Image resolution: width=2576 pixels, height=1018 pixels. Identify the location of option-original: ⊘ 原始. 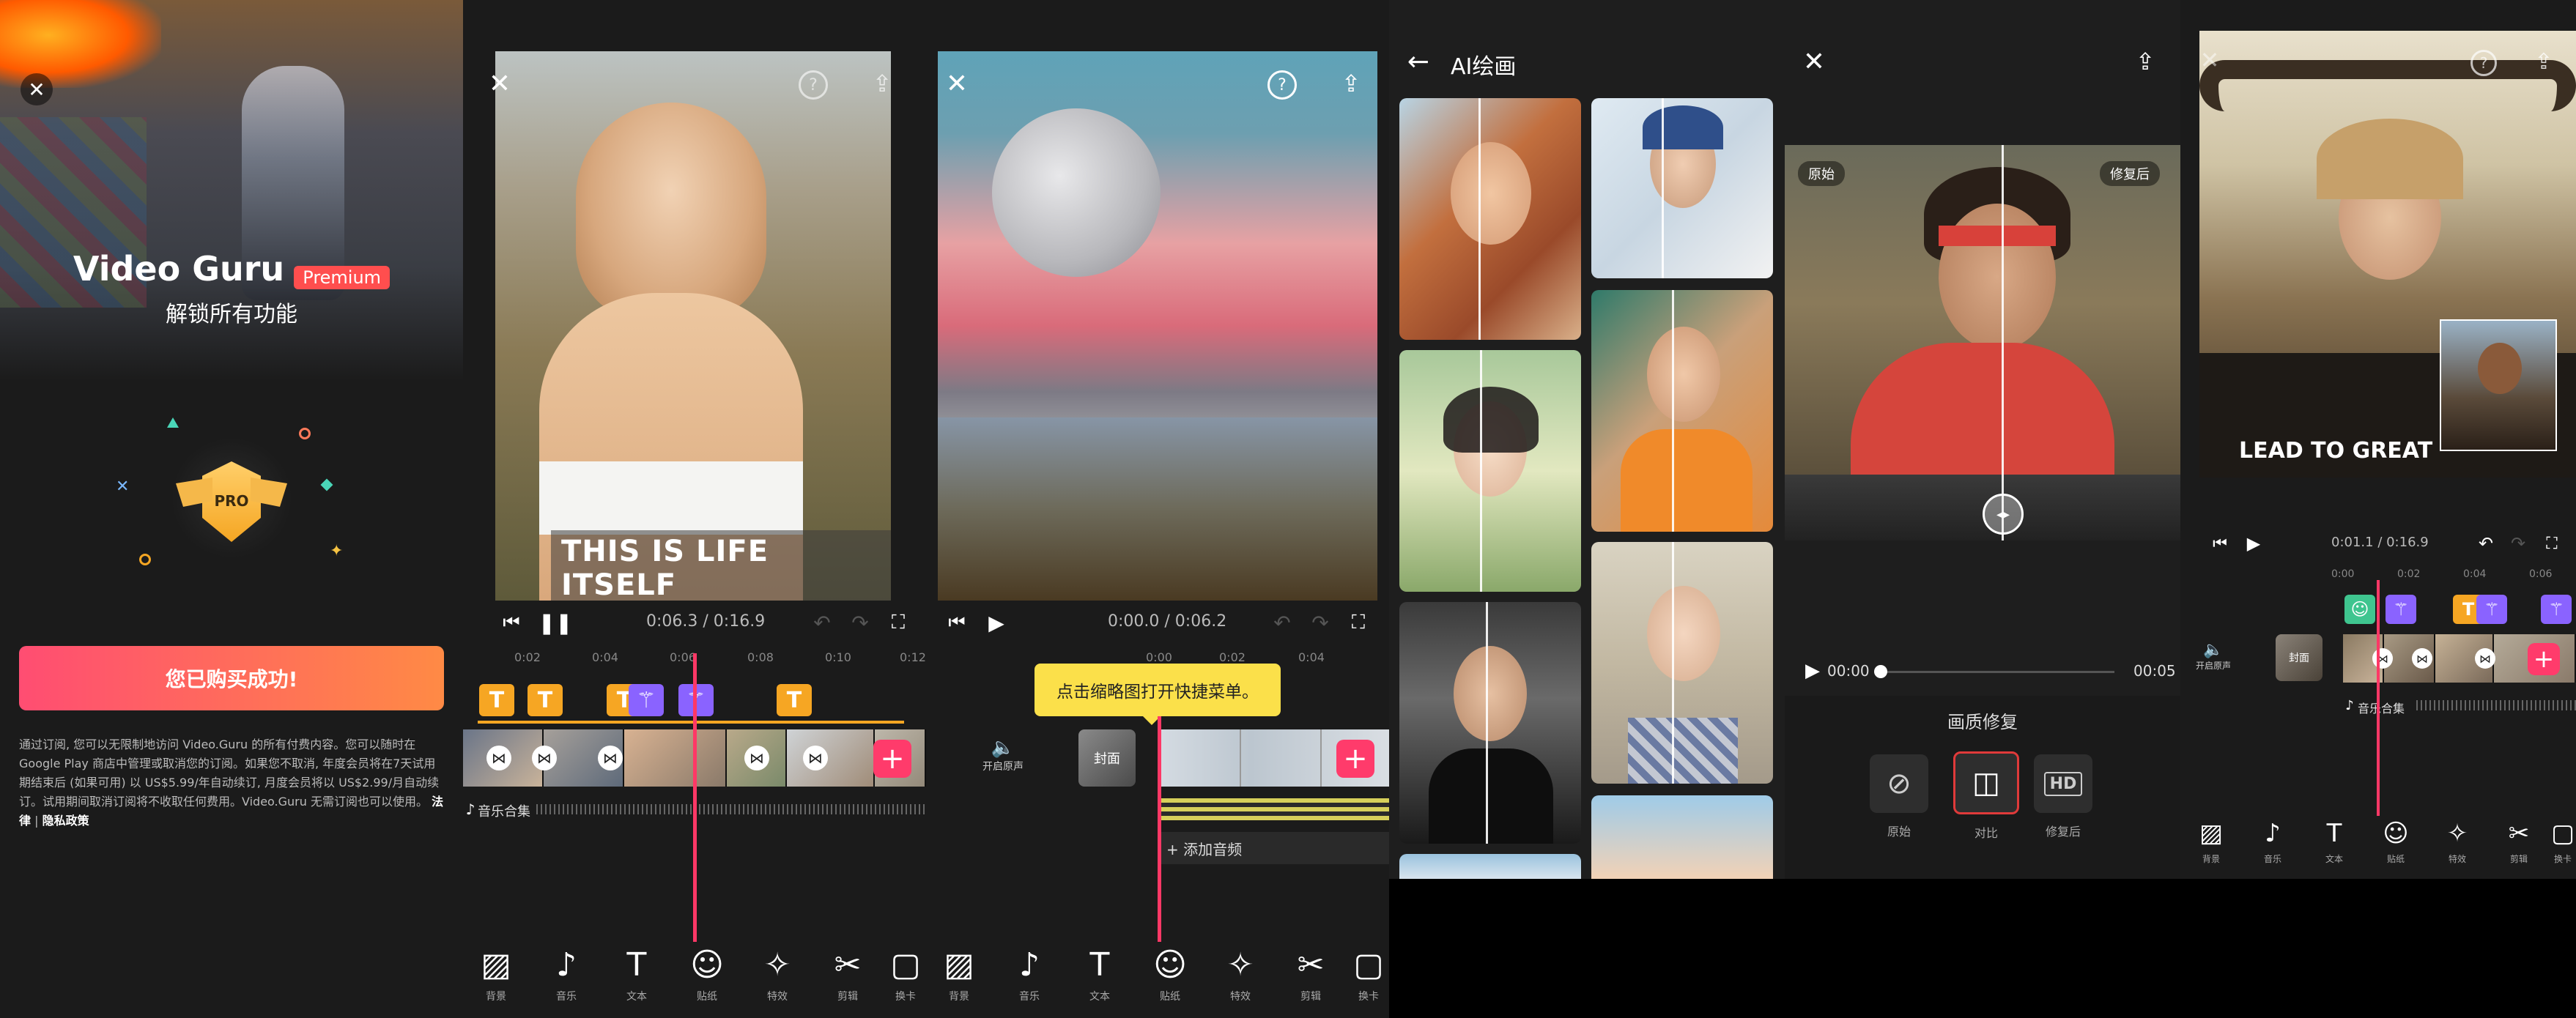
(1899, 796).